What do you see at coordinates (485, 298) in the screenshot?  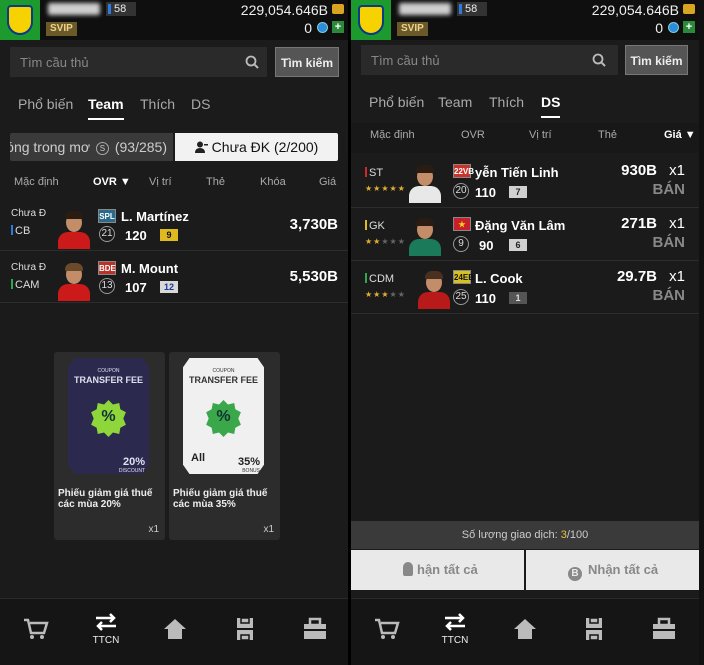 I see `player-ovr: 110` at bounding box center [485, 298].